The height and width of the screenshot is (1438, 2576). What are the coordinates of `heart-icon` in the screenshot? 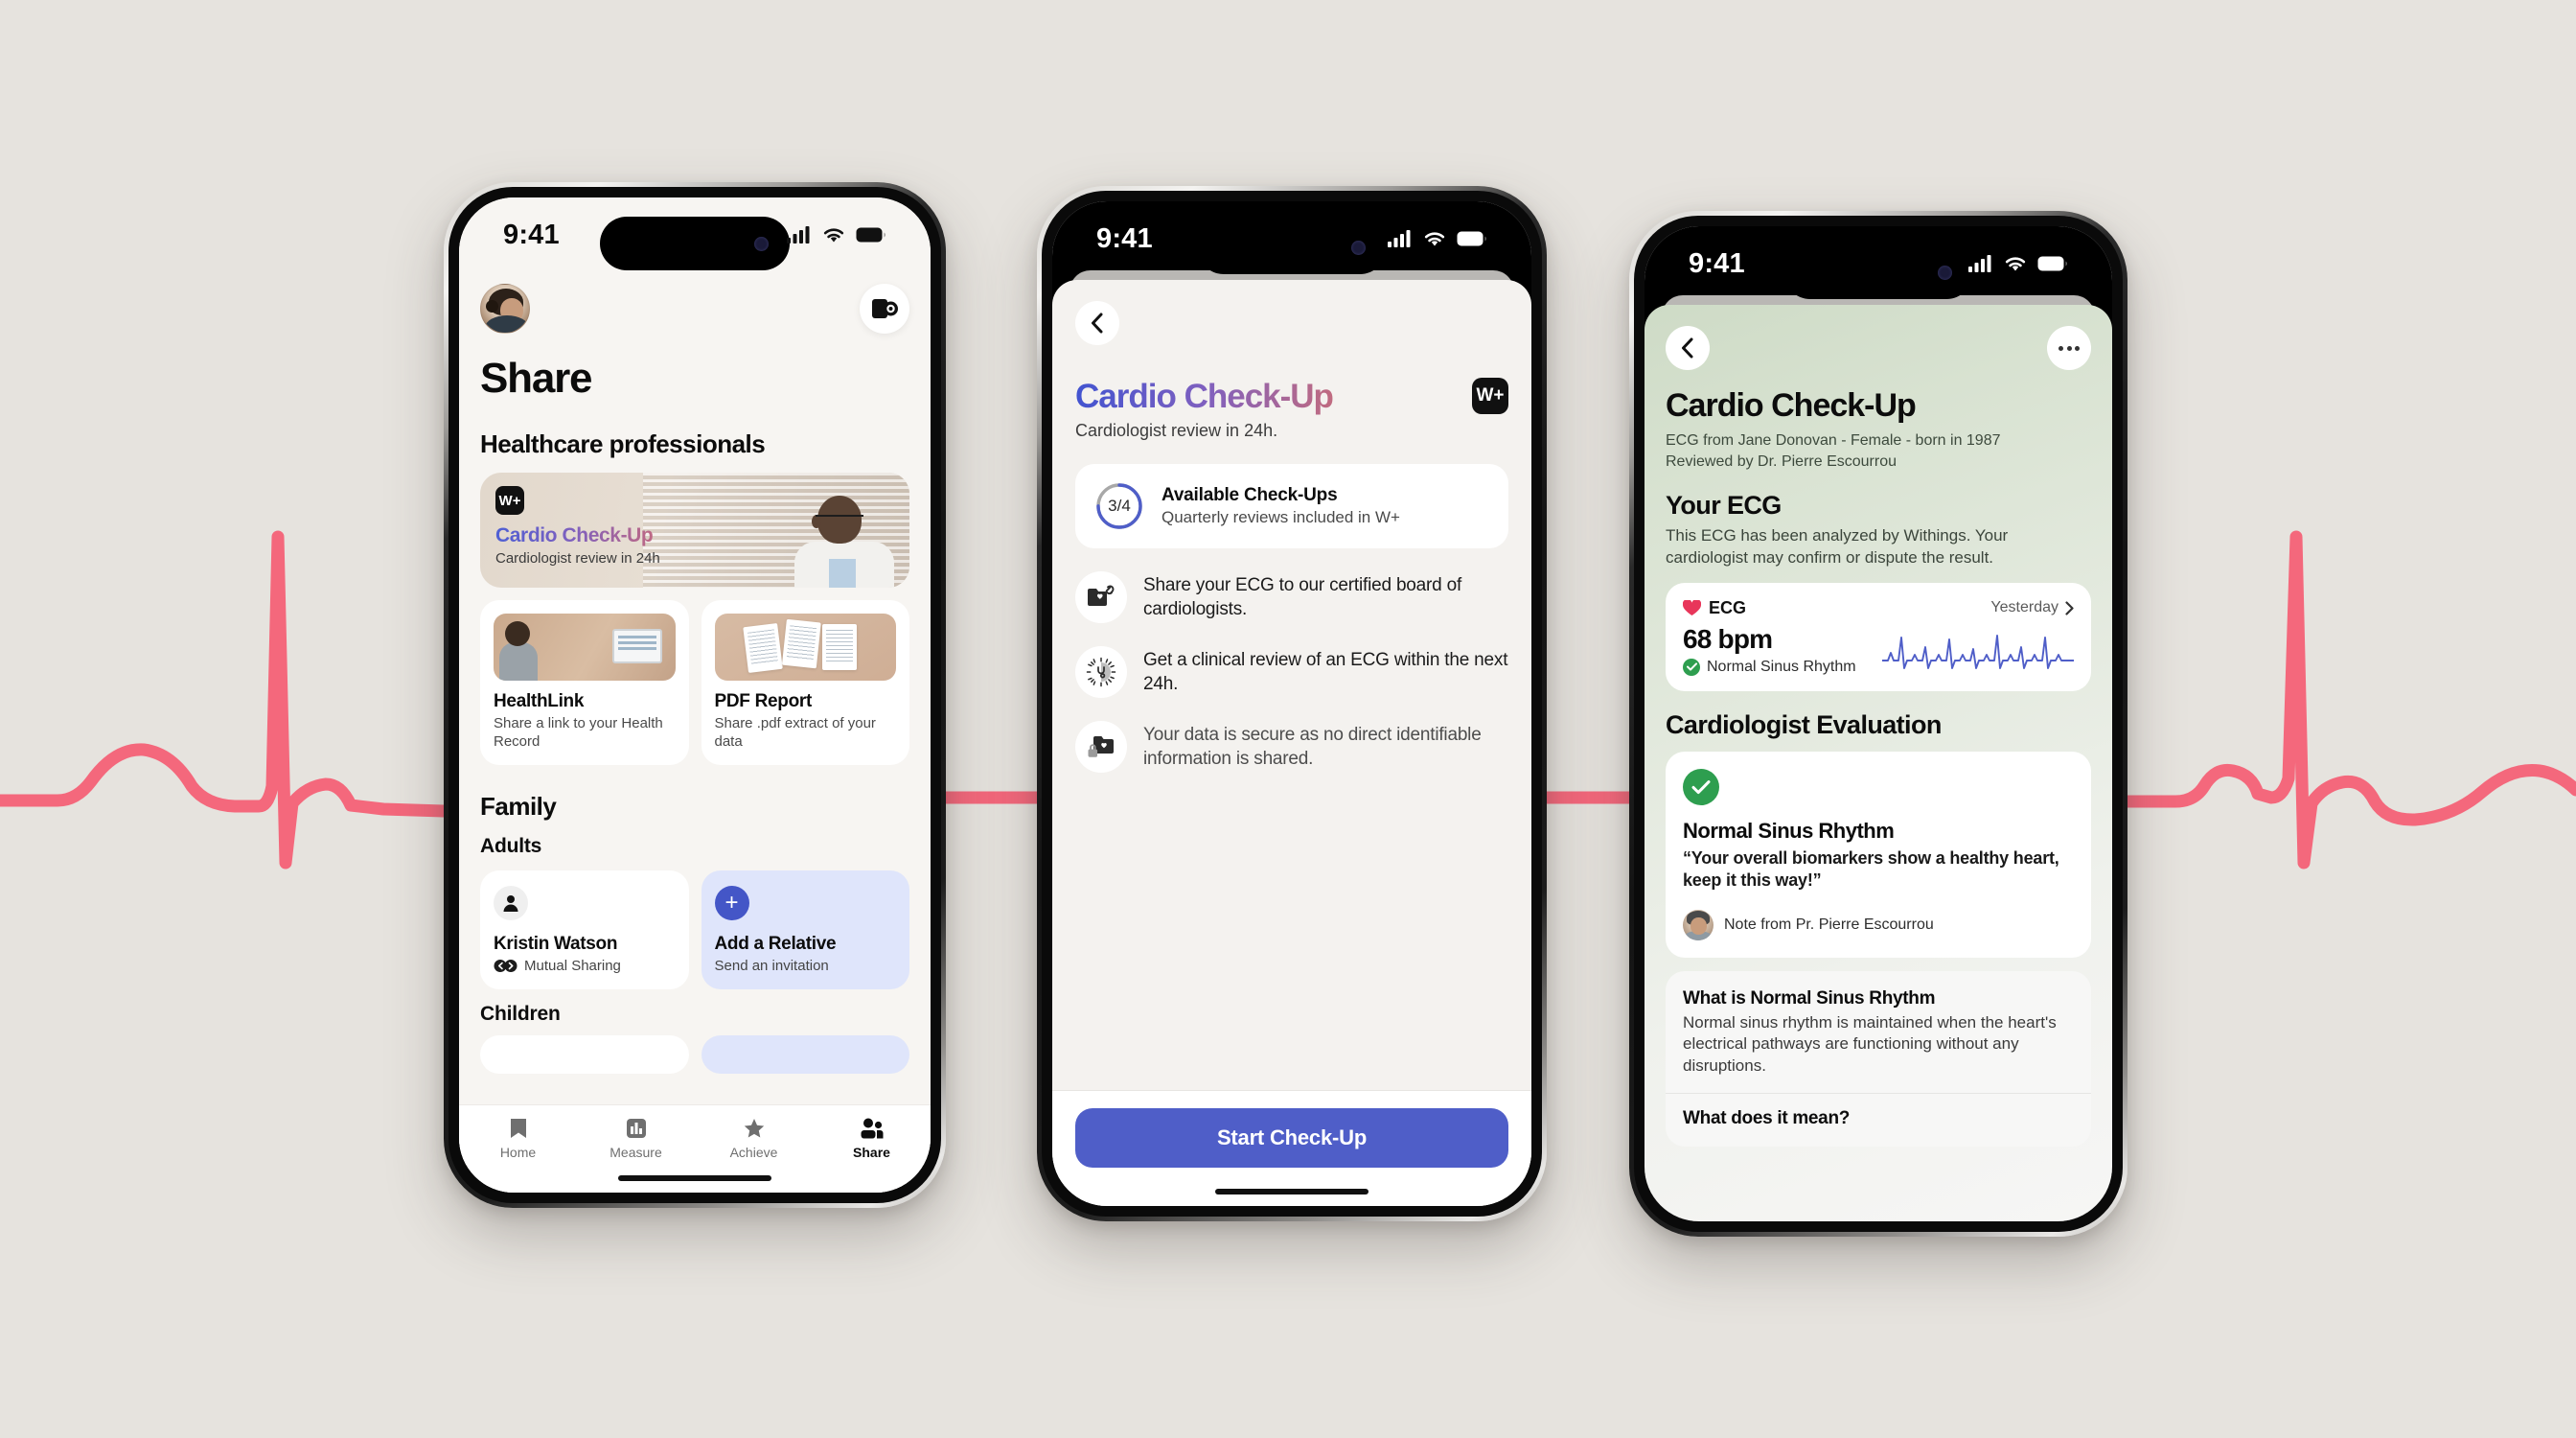 It's located at (1692, 607).